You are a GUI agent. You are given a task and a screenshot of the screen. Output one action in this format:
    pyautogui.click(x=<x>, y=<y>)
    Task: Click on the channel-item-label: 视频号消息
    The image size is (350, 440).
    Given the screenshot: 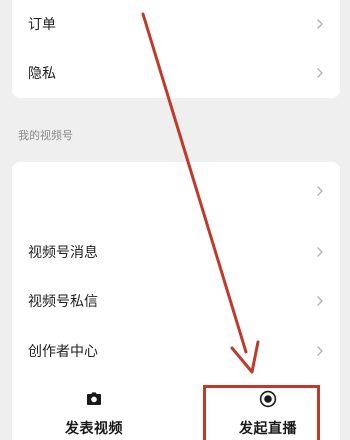 What is the action you would take?
    pyautogui.click(x=63, y=252)
    